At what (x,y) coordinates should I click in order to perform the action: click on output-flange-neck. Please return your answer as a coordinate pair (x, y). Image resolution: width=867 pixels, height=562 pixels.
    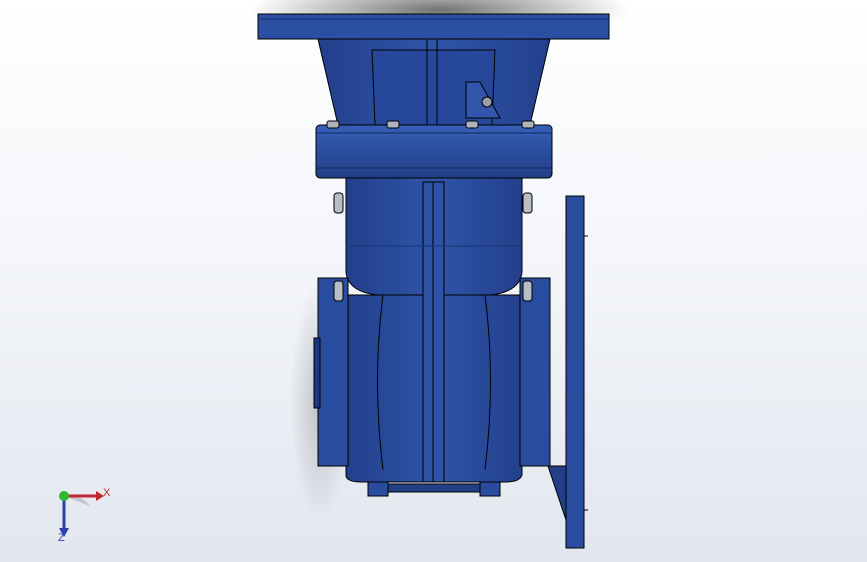
    Looking at the image, I should click on (557, 493).